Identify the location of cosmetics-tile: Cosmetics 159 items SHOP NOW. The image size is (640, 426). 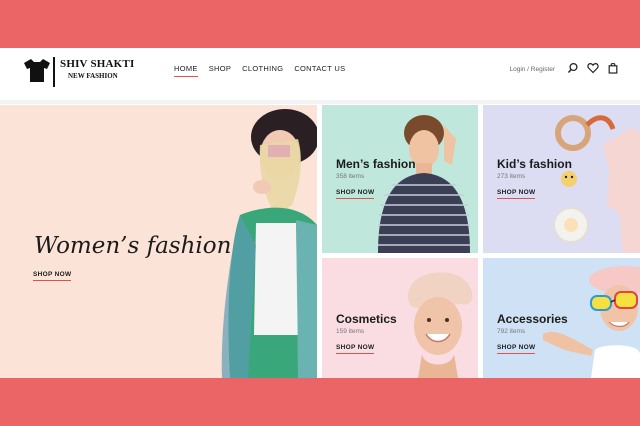
(400, 318).